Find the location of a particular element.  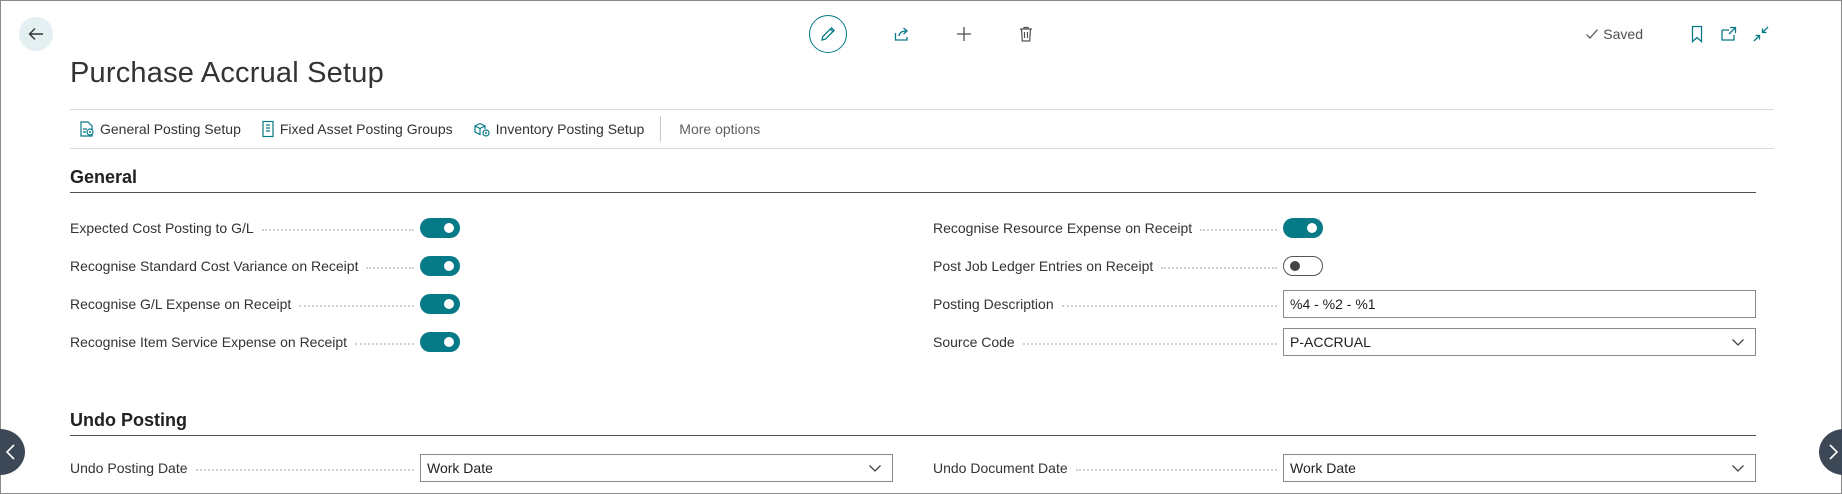

page-toolbar is located at coordinates (933, 34).